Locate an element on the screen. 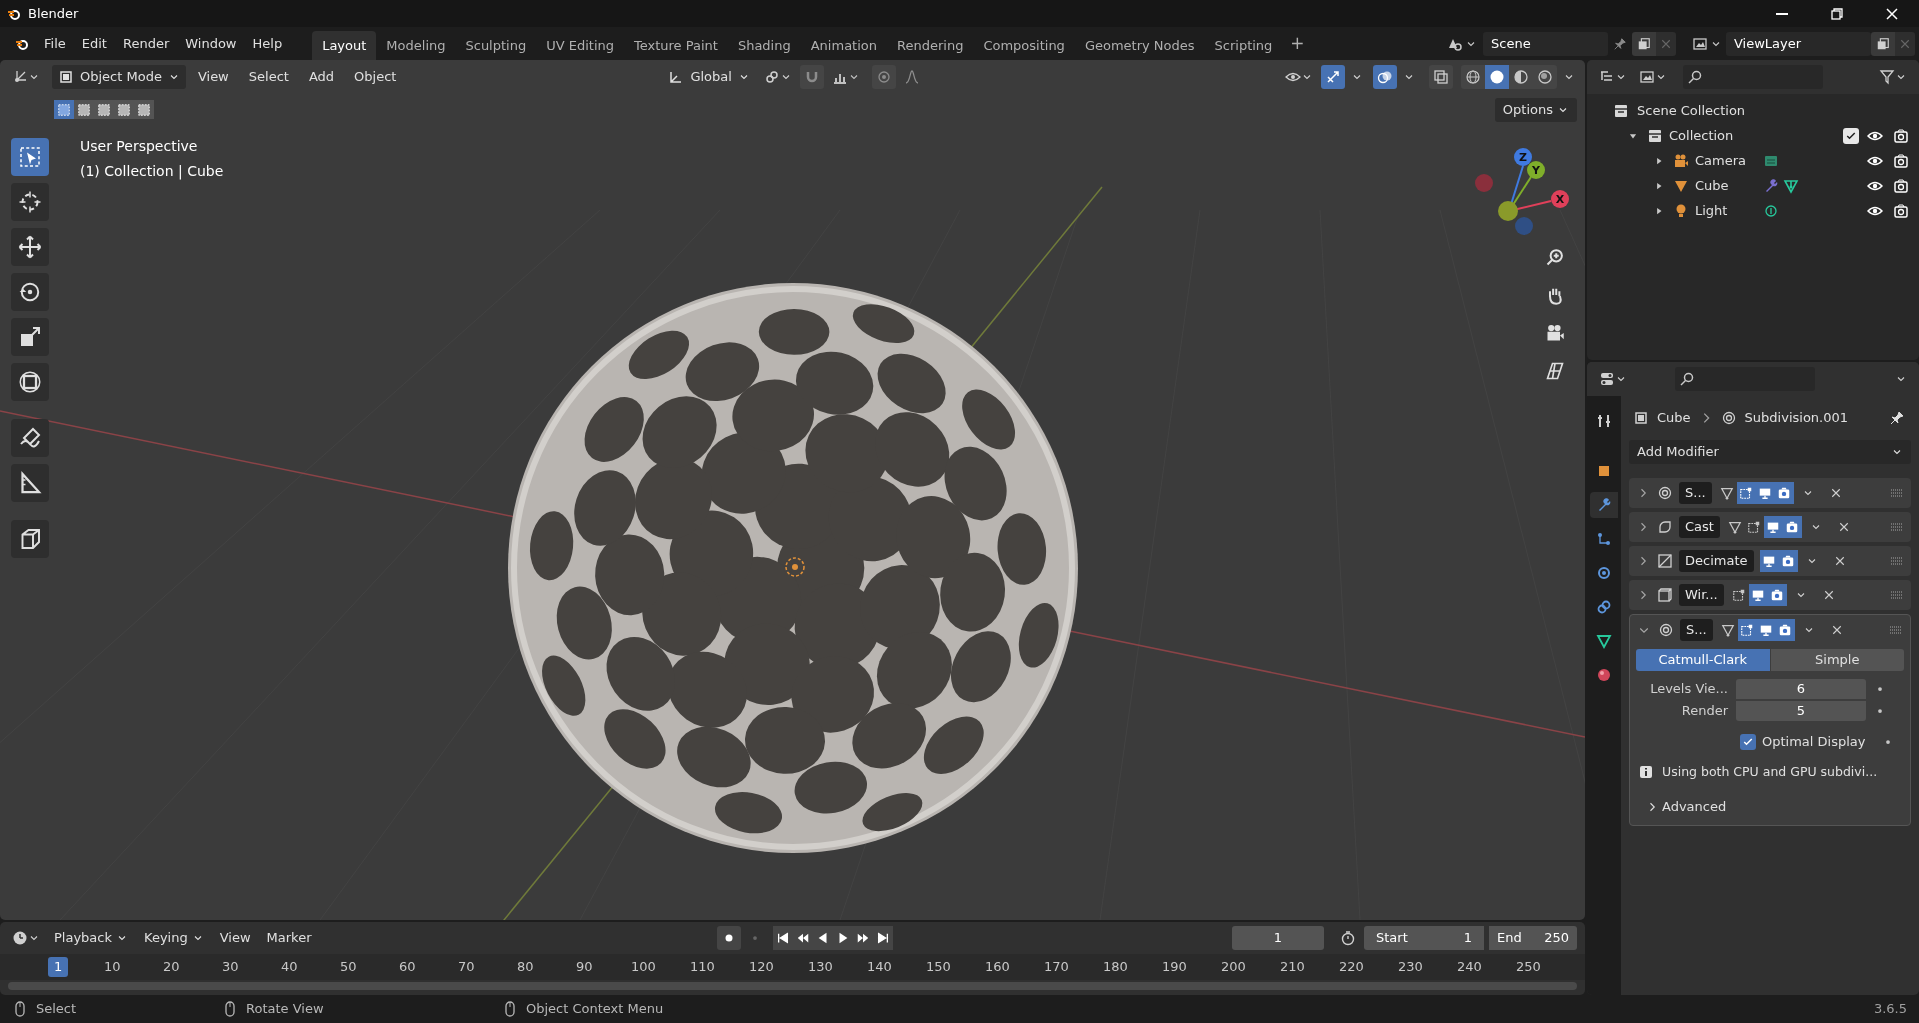 Image resolution: width=1919 pixels, height=1023 pixels. frame-number: 80 is located at coordinates (525, 967).